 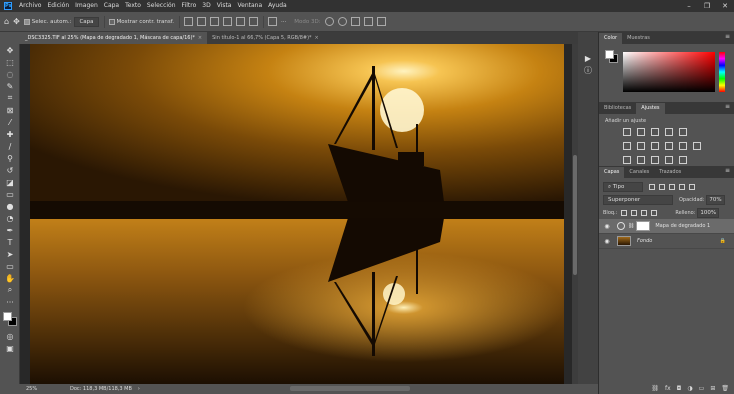 I want to click on color-balance-icon, so click(x=640, y=146).